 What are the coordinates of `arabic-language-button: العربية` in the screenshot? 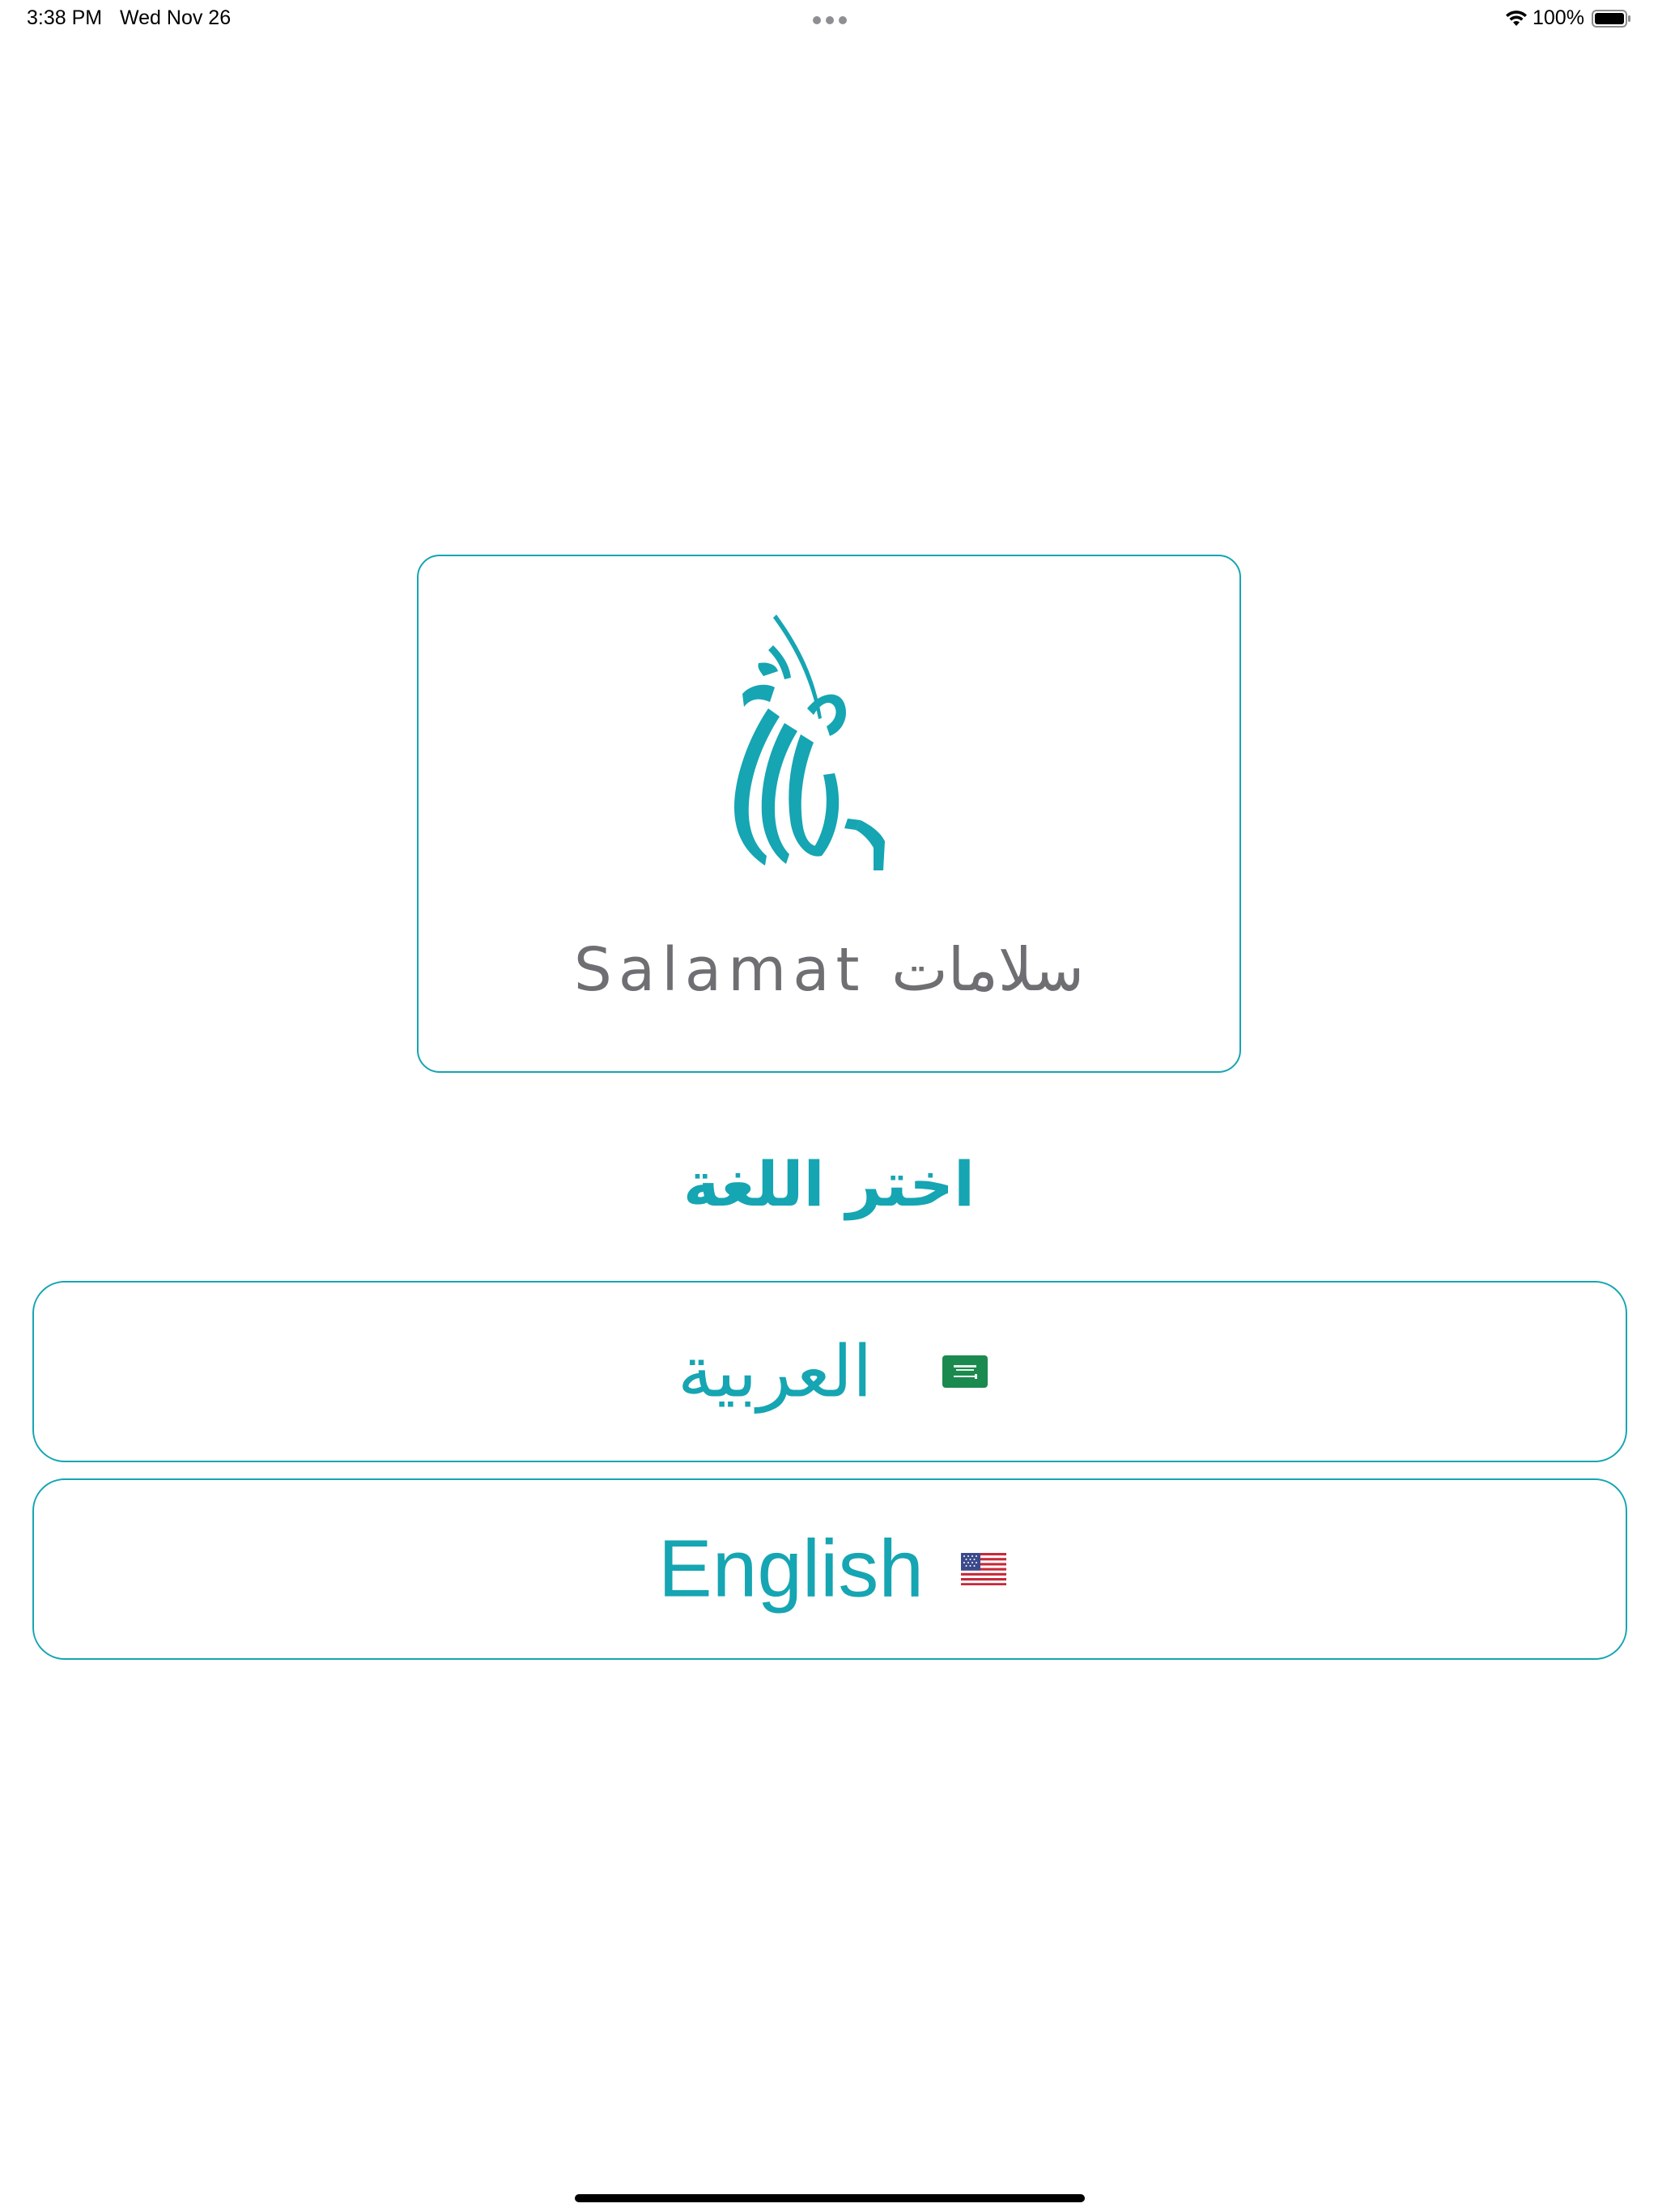 It's located at (829, 1372).